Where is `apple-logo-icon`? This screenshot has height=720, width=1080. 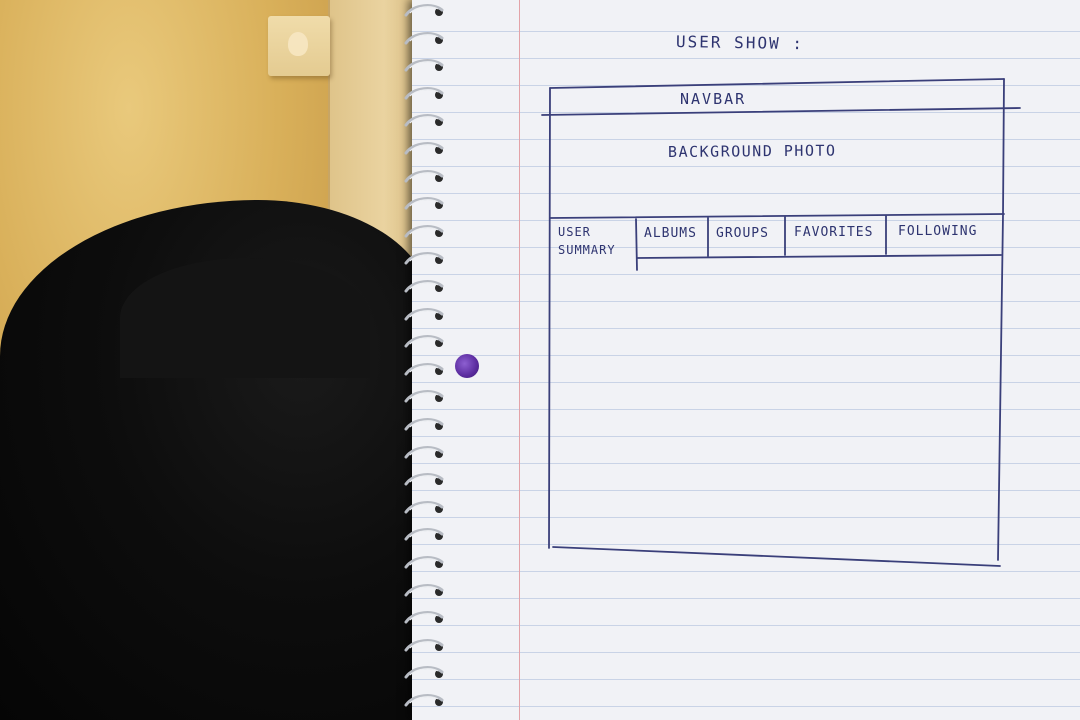
apple-logo-icon is located at coordinates (298, 44).